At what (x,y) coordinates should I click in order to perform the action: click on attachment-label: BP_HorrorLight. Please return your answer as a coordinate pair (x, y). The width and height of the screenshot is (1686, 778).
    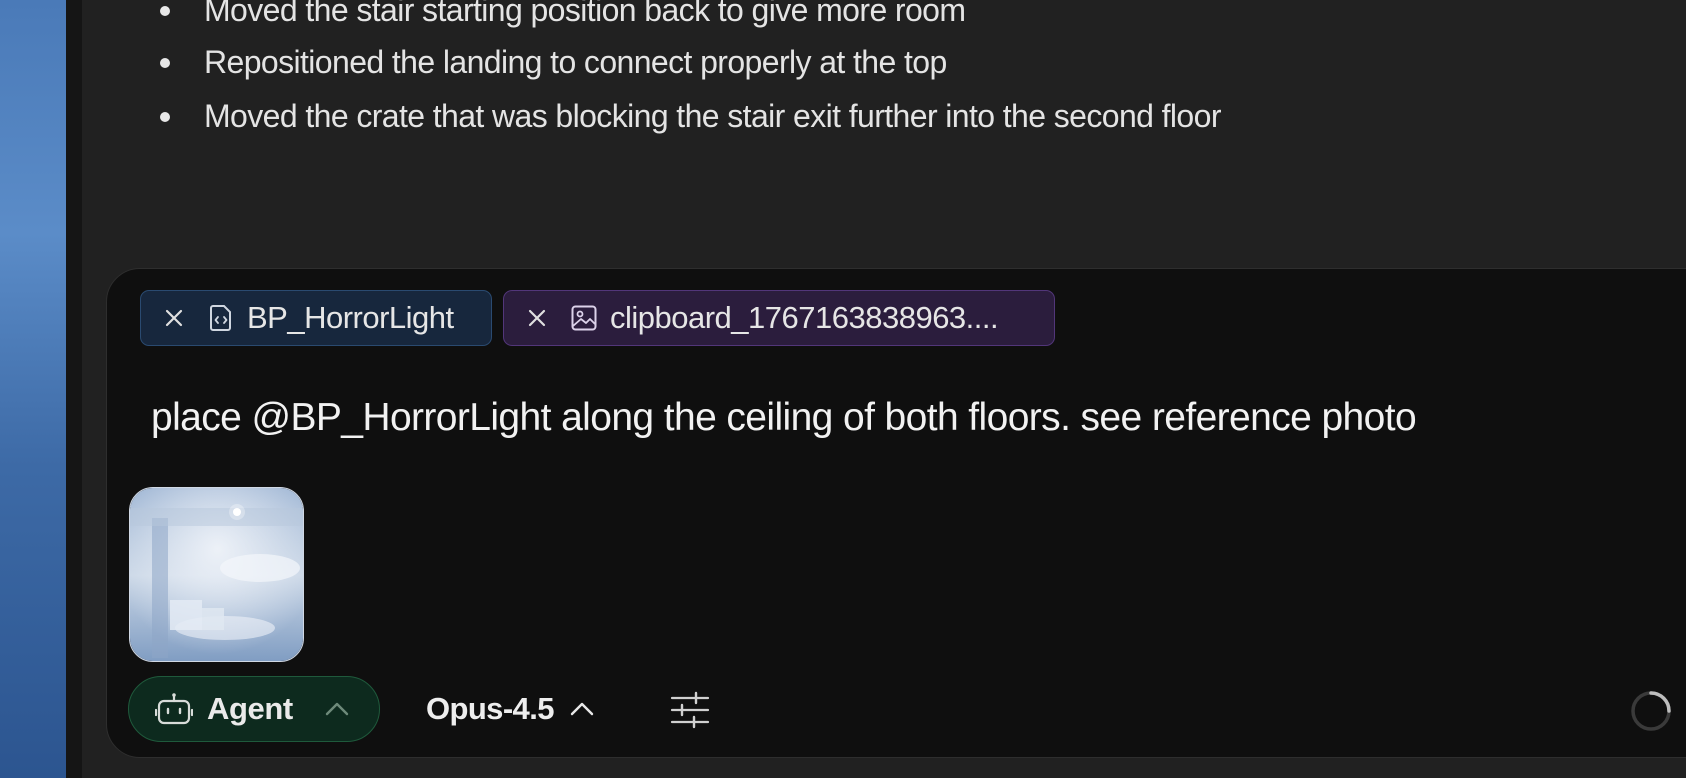
    Looking at the image, I should click on (350, 317).